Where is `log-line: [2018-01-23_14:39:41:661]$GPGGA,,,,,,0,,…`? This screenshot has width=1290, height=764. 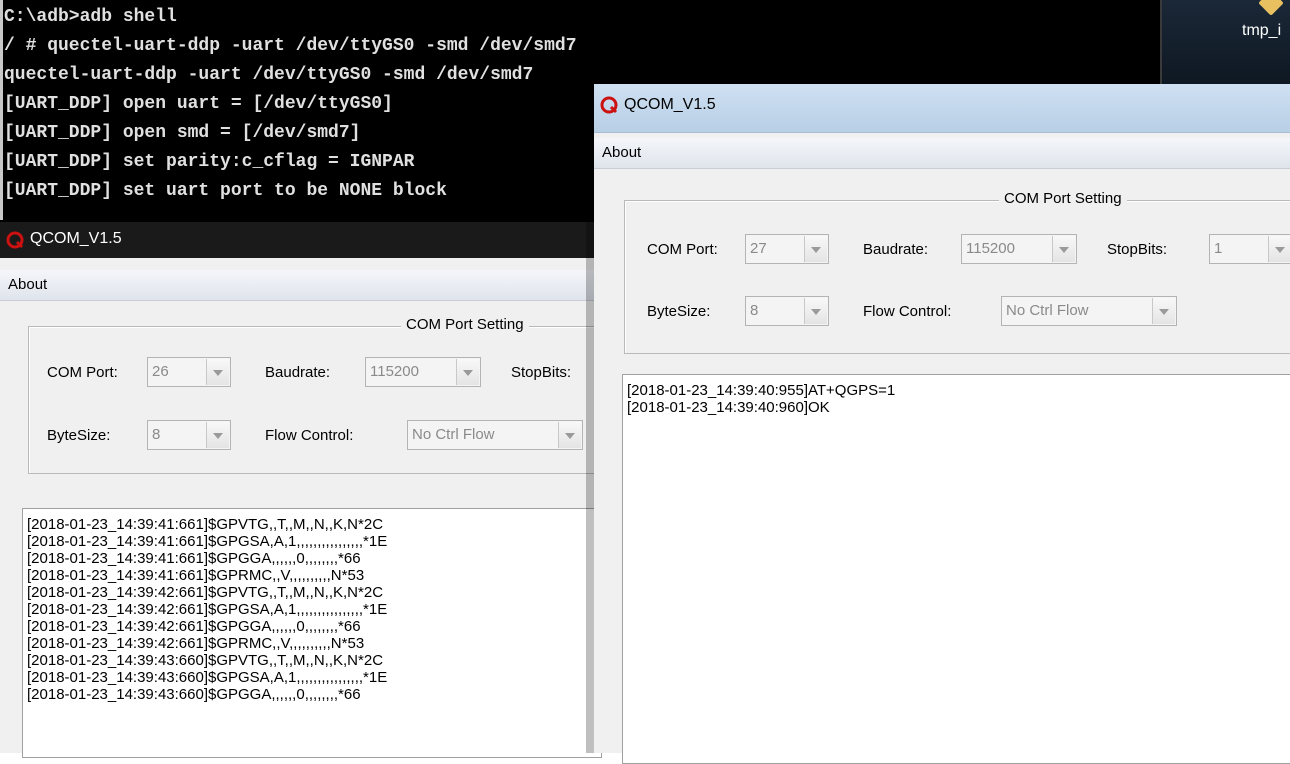 log-line: [2018-01-23_14:39:41:661]$GPGGA,,,,,,0,,… is located at coordinates (194, 558).